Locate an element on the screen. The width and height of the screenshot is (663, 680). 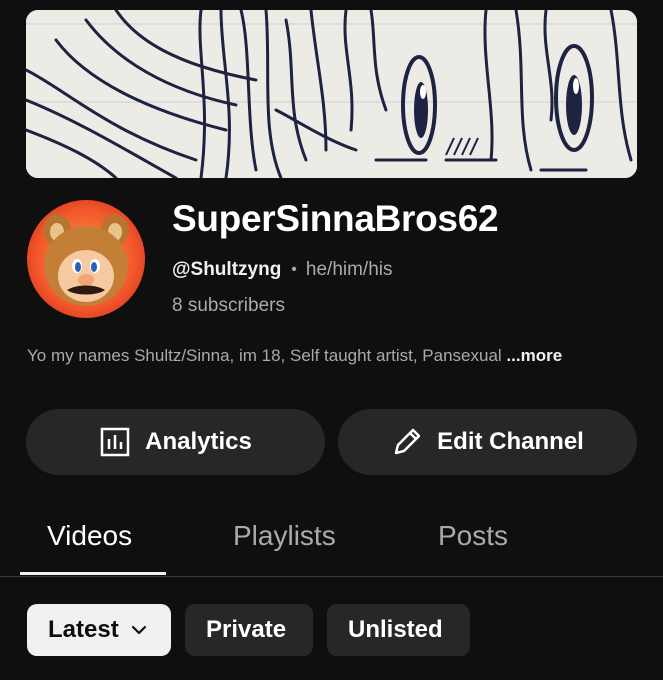
edit-channel-label: Edit Channel is located at coordinates (510, 441).